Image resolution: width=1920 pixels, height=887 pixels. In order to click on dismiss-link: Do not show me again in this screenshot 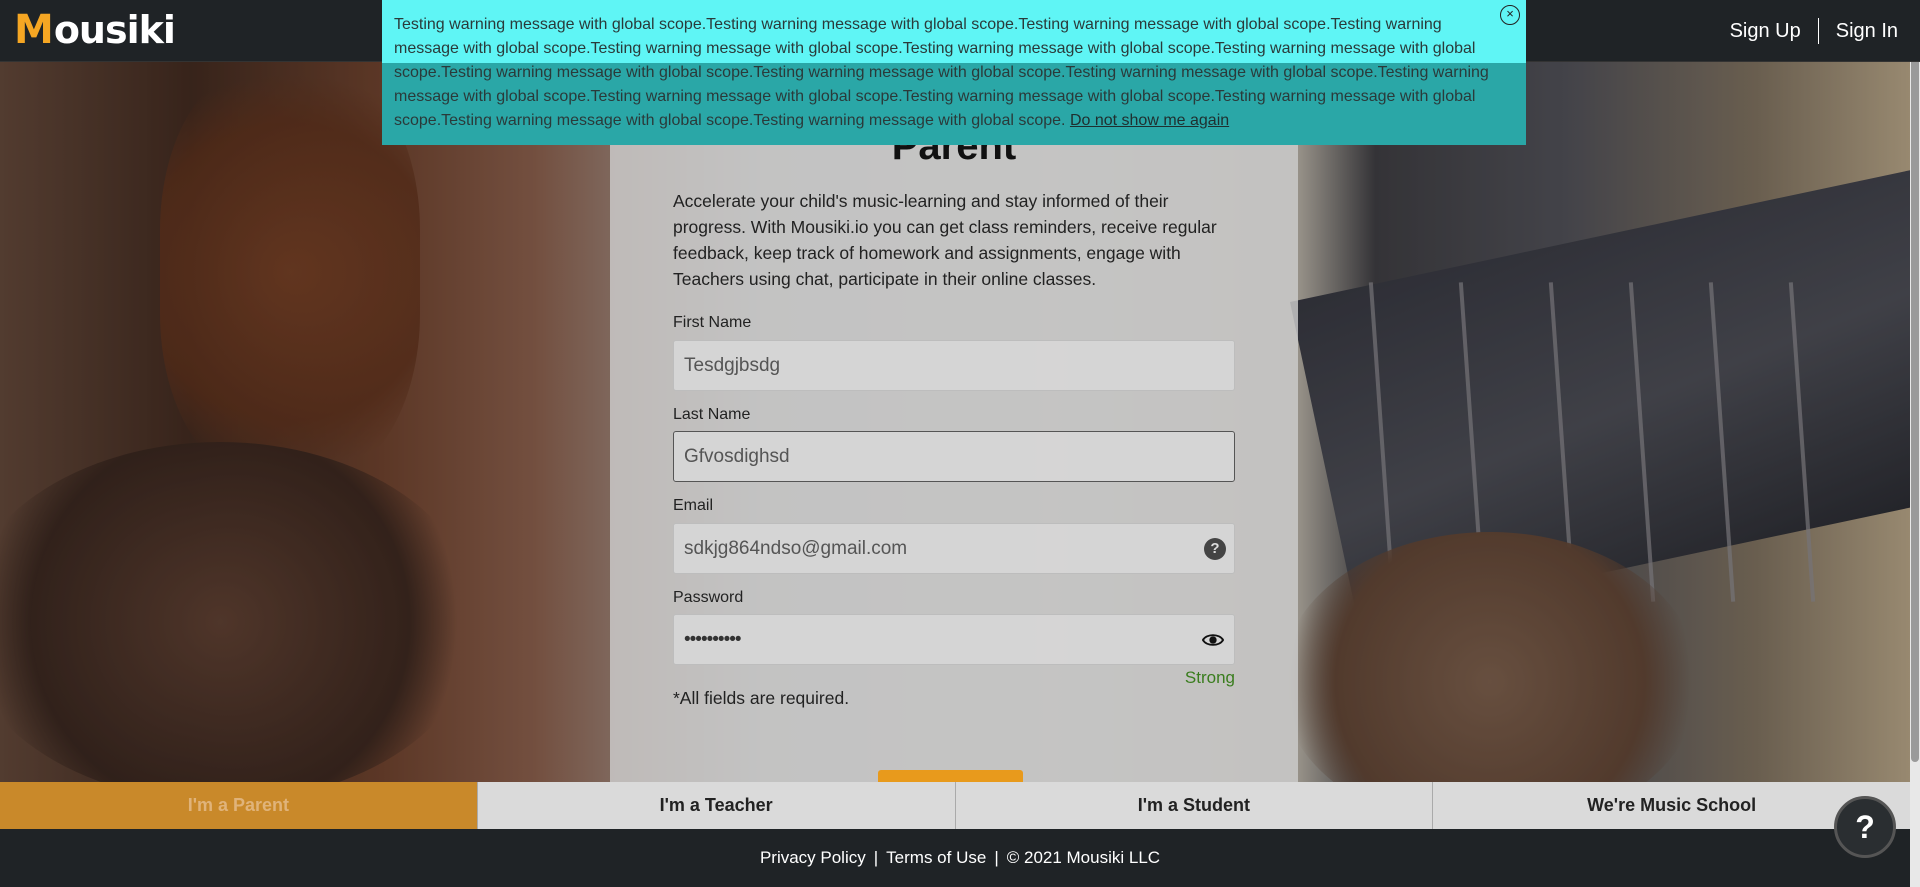, I will do `click(1149, 120)`.